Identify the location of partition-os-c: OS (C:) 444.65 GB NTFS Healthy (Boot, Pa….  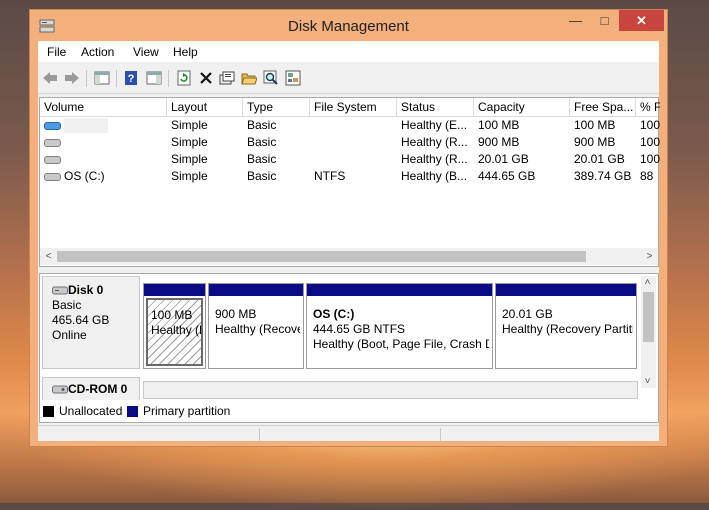
(399, 326).